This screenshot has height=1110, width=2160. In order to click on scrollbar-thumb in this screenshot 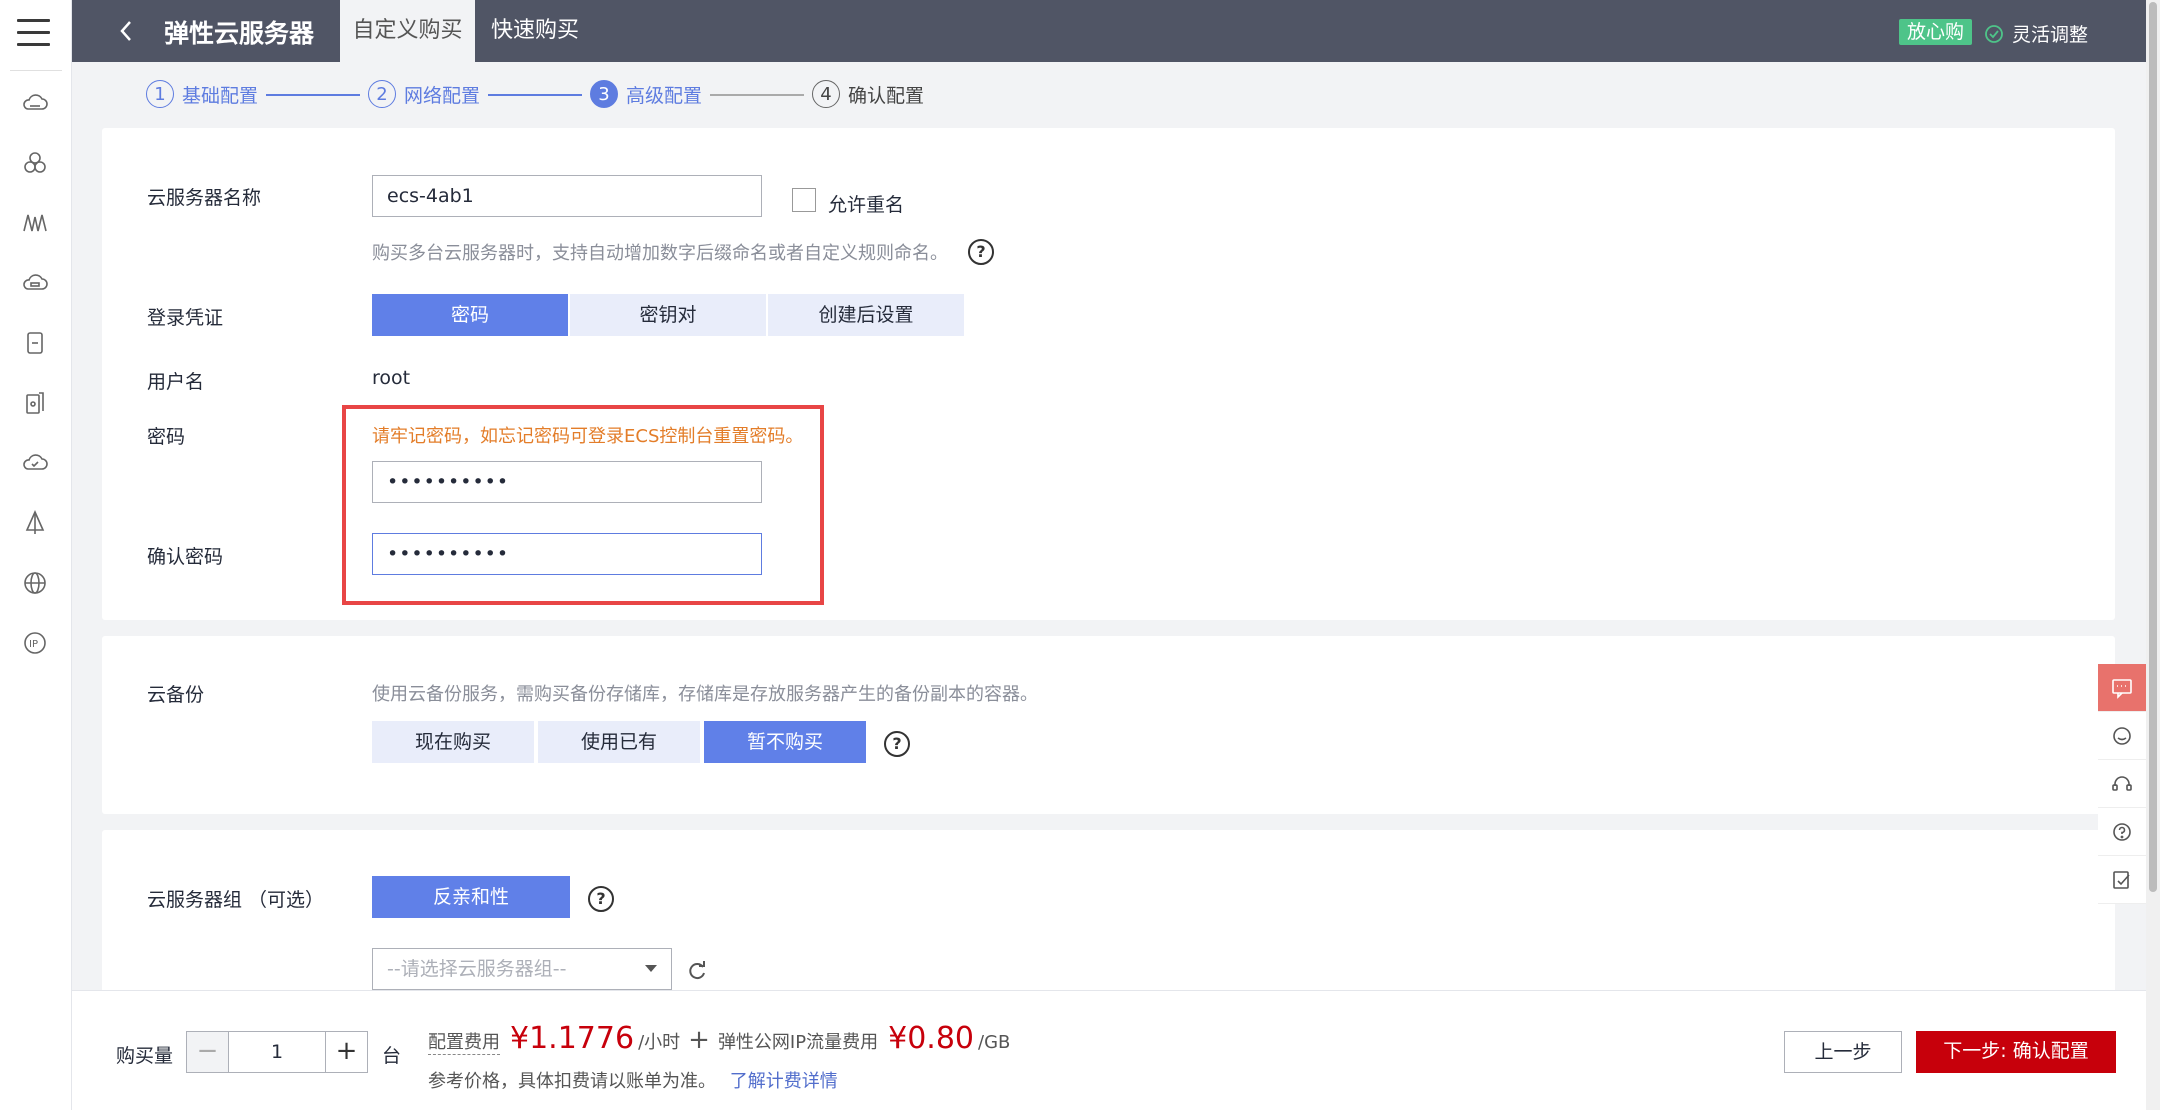, I will do `click(2153, 447)`.